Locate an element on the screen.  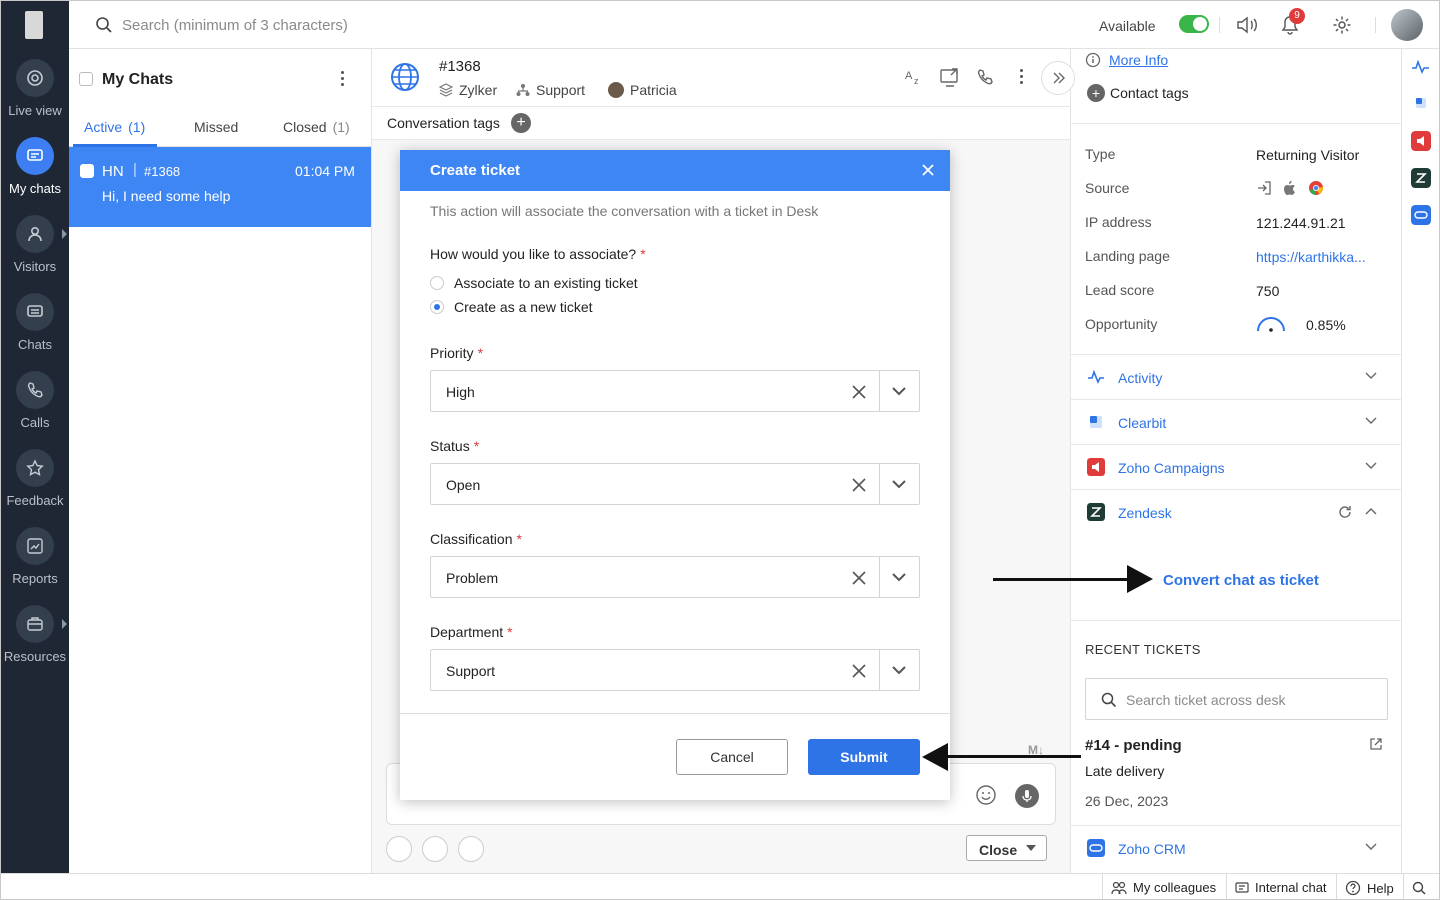
nav-visitors: Visitors is located at coordinates (35, 244).